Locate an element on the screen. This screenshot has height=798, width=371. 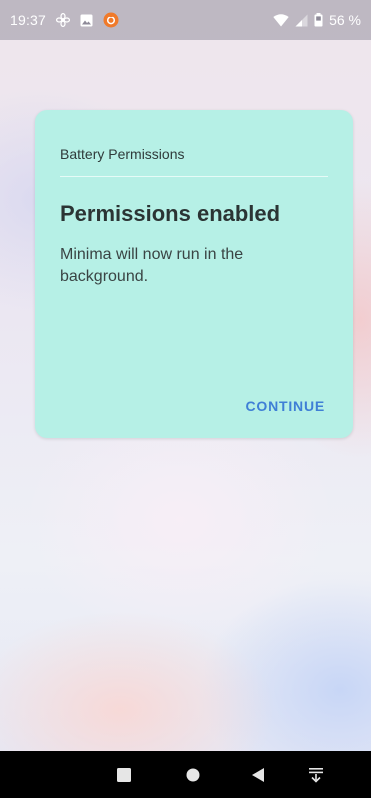
dialog-message: Minima will now run in the background. is located at coordinates (152, 265).